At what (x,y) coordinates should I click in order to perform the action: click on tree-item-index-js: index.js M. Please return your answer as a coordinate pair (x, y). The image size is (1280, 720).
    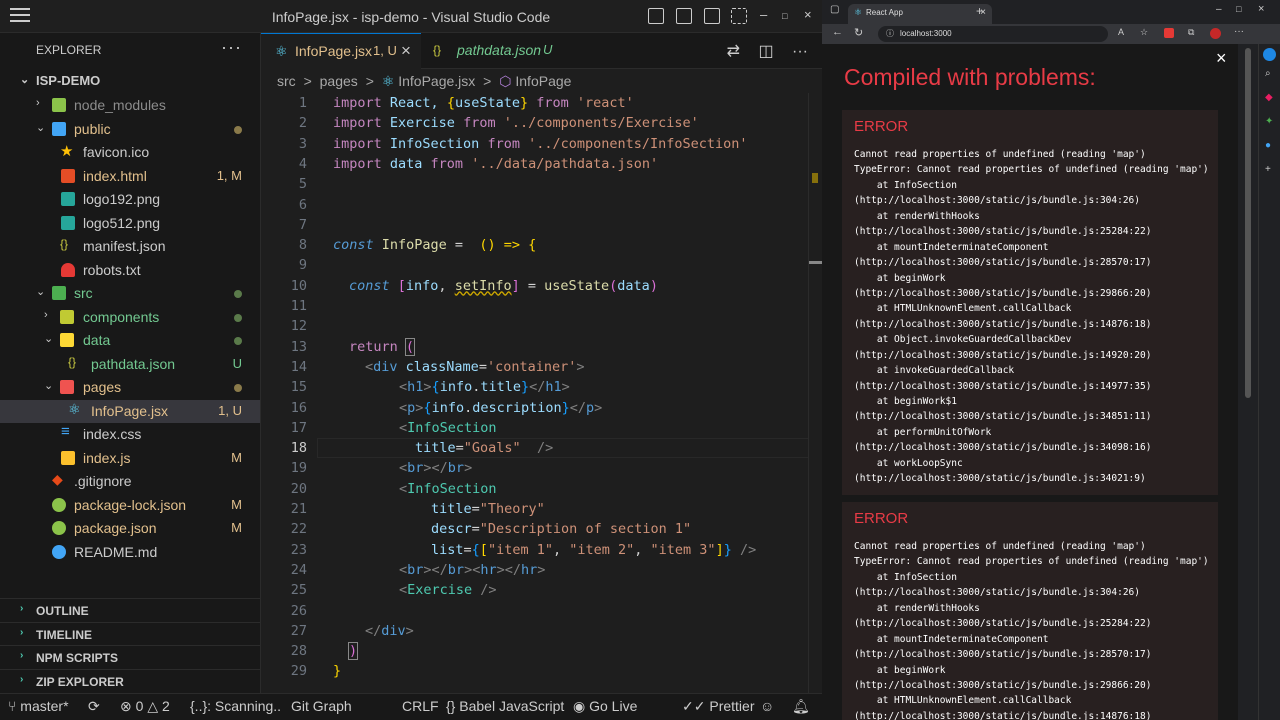
    Looking at the image, I should click on (130, 459).